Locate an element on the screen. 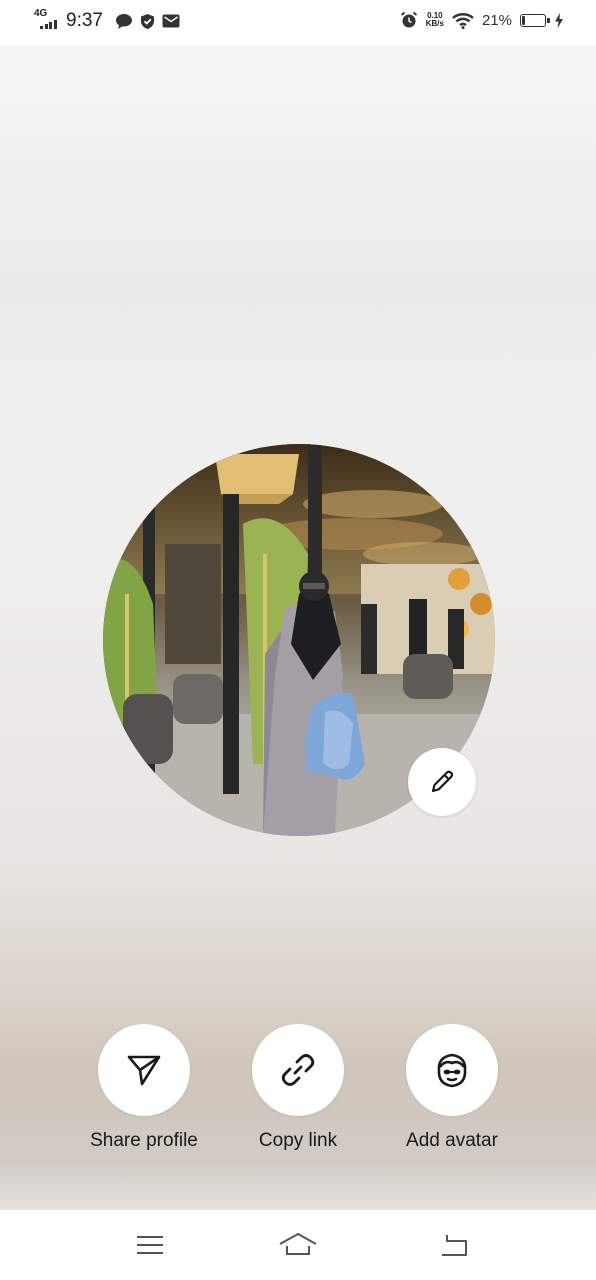 The height and width of the screenshot is (1280, 596). clock: 9:37 is located at coordinates (84, 20).